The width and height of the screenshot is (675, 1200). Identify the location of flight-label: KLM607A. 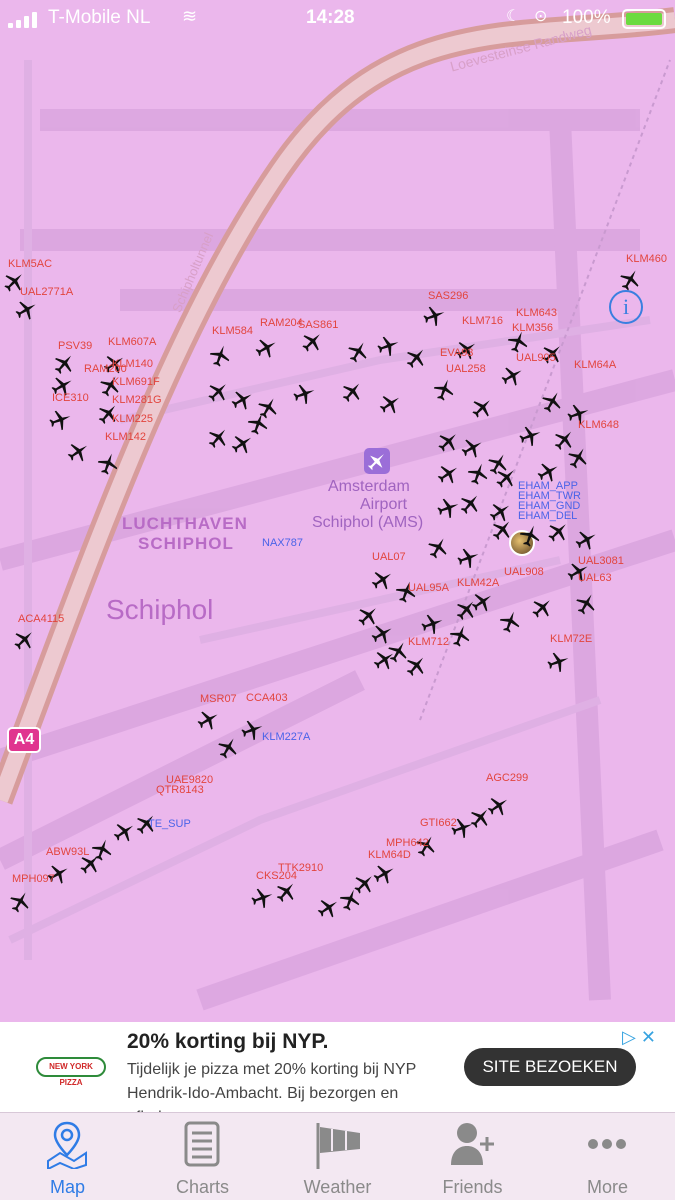
(132, 342).